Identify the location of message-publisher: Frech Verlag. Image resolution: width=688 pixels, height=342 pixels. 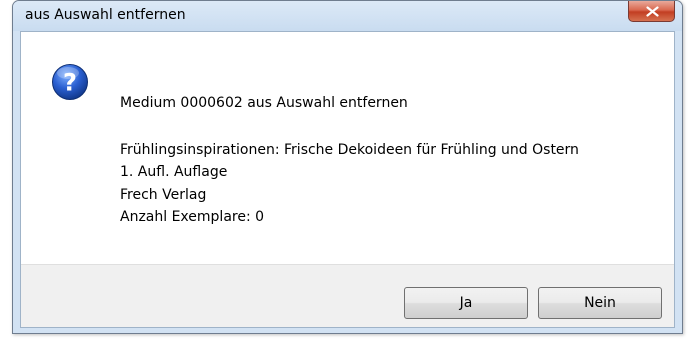
(163, 195).